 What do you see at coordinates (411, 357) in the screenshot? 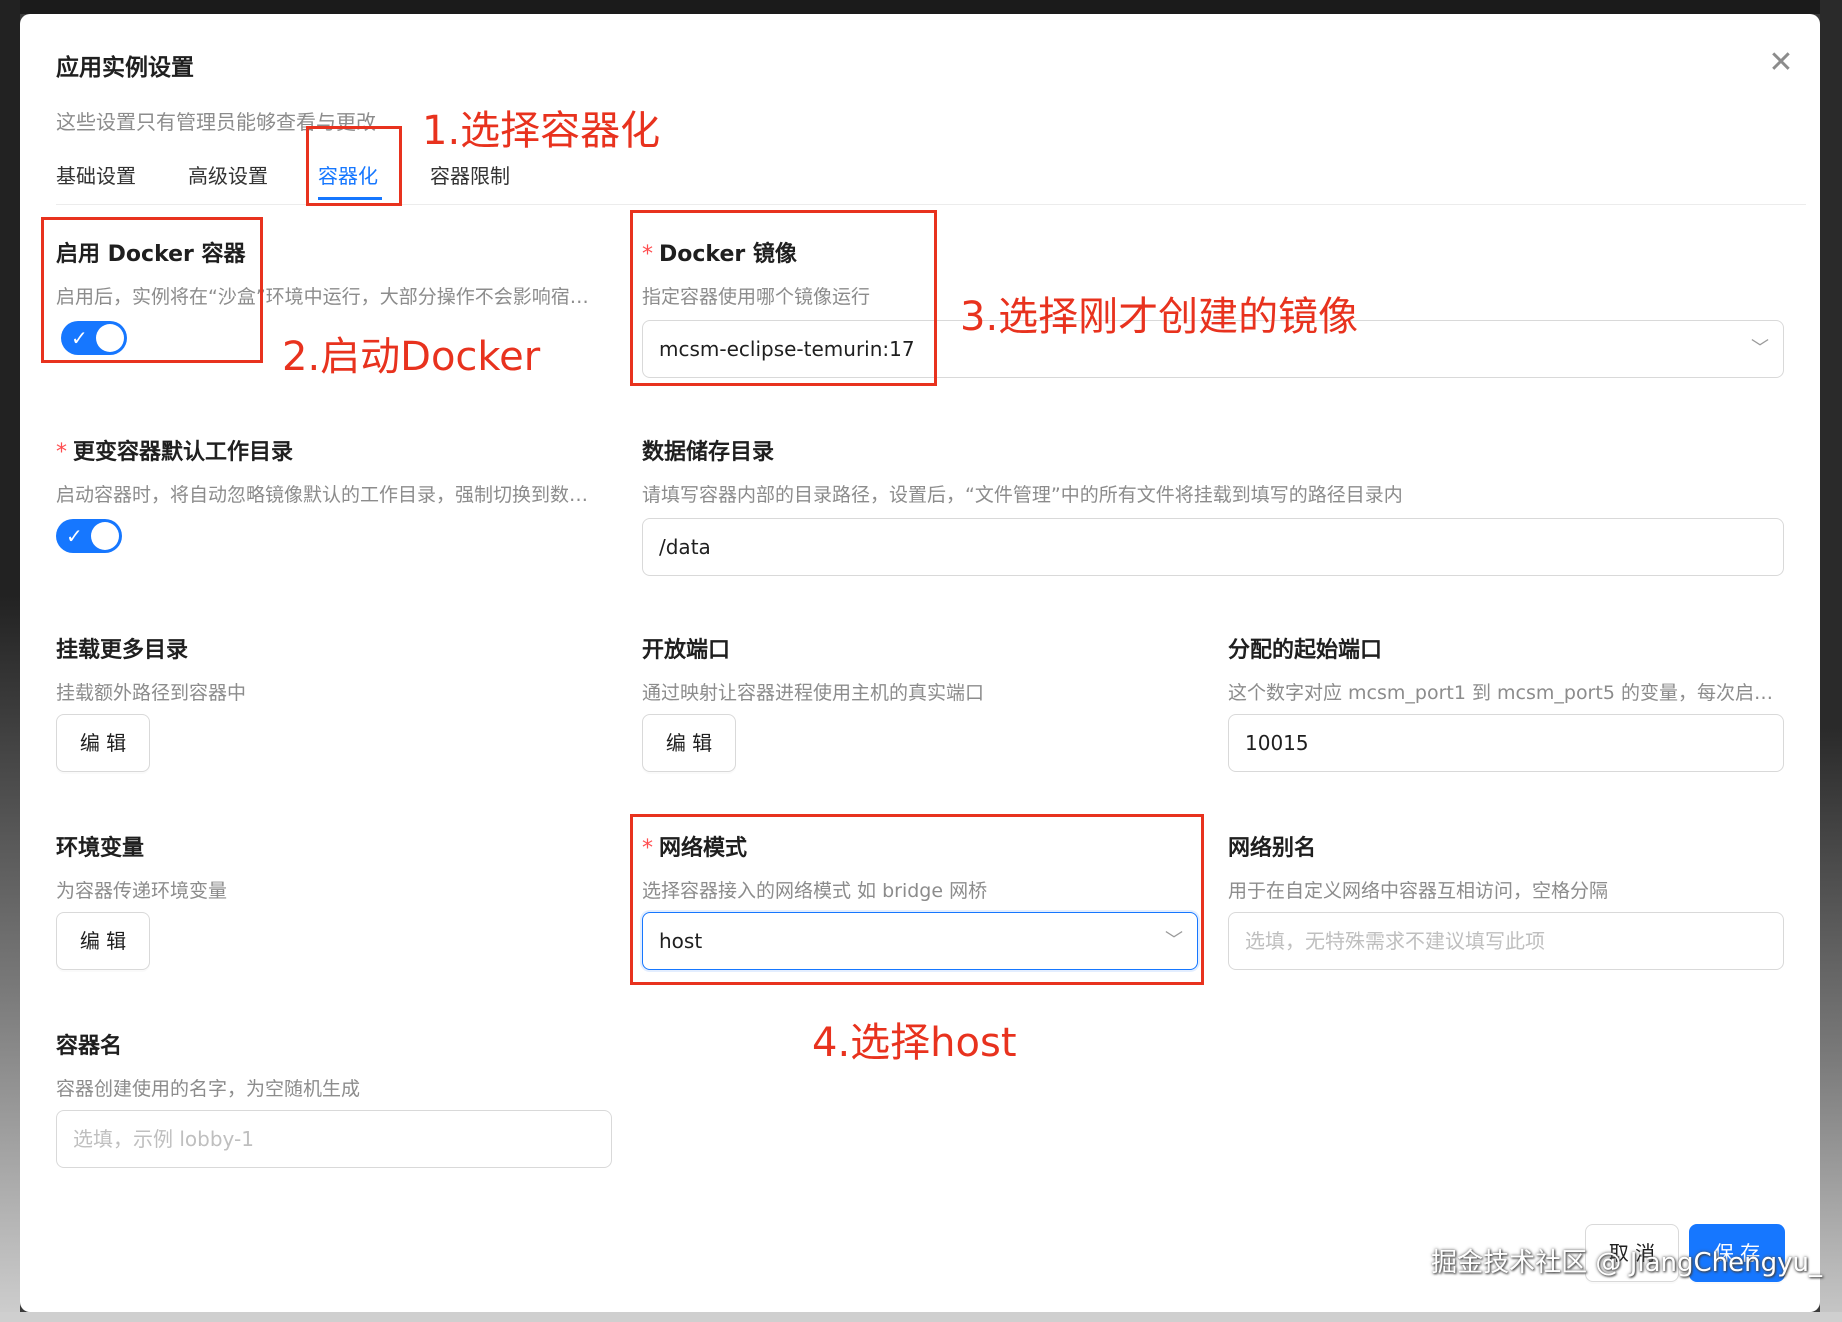
I see `annotation-step2: 2.启动Docker` at bounding box center [411, 357].